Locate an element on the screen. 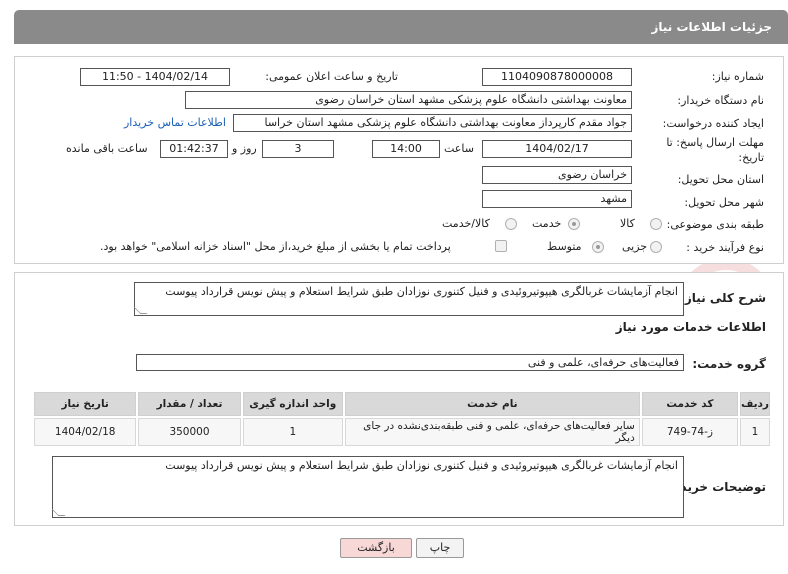 This screenshot has height=574, width=788. creator-label: ایجاد کننده درخواست: is located at coordinates (713, 123).